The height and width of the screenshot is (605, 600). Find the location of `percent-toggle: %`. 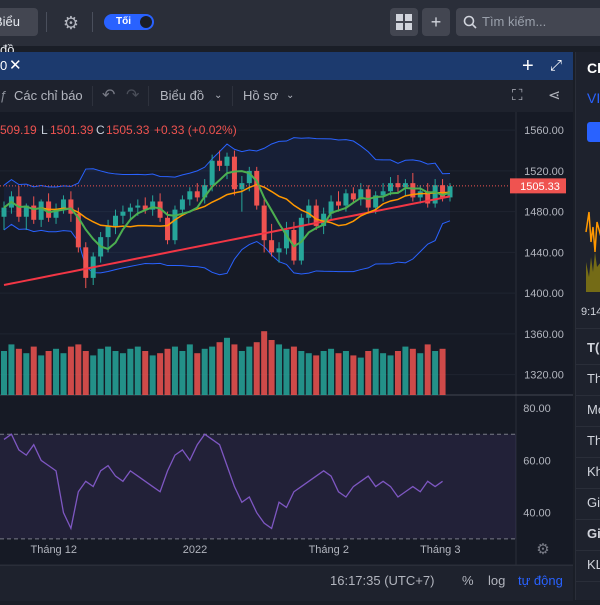

percent-toggle: % is located at coordinates (468, 581).